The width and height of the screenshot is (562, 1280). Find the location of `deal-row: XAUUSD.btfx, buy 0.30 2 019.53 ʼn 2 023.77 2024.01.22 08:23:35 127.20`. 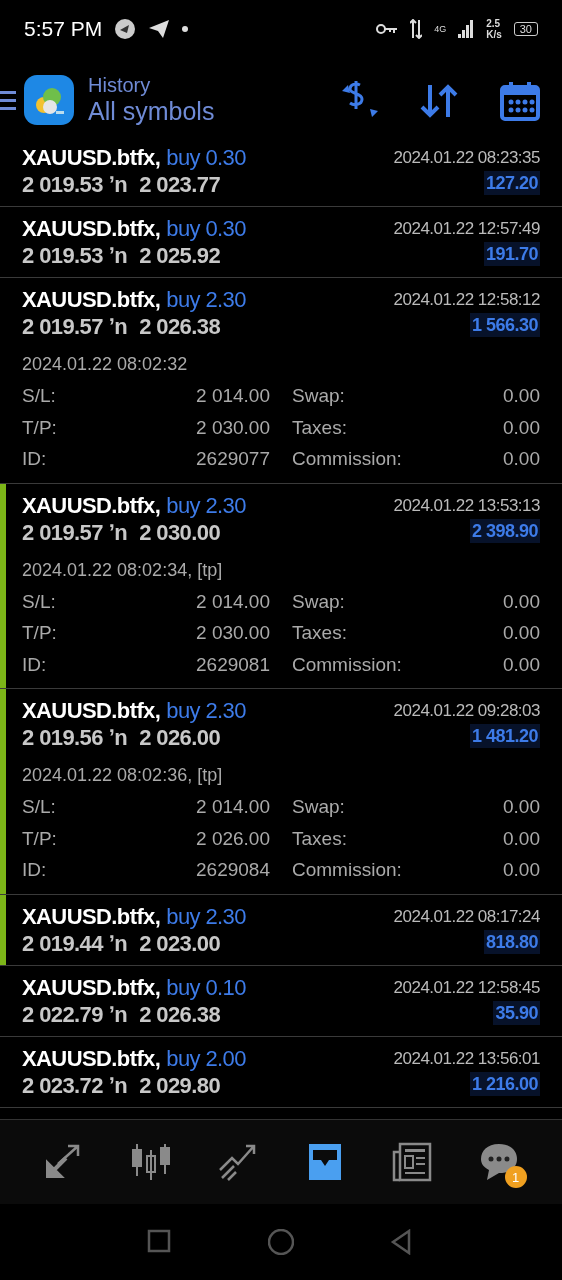

deal-row: XAUUSD.btfx, buy 0.30 2 019.53 ʼn 2 023.77 2024.01.22 08:23:35 127.20 is located at coordinates (284, 174).